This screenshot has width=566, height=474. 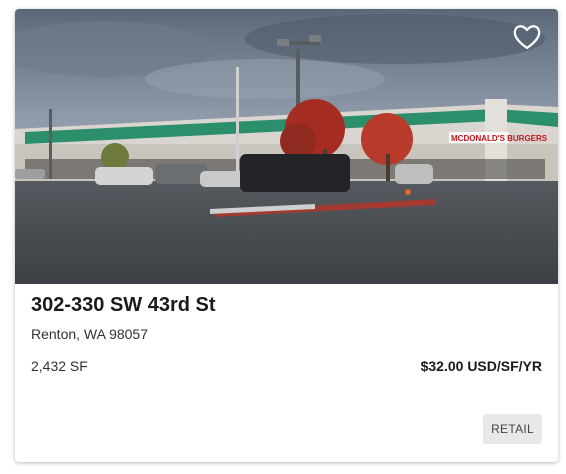 I want to click on listing-location: Renton, WA 98057, so click(x=90, y=334).